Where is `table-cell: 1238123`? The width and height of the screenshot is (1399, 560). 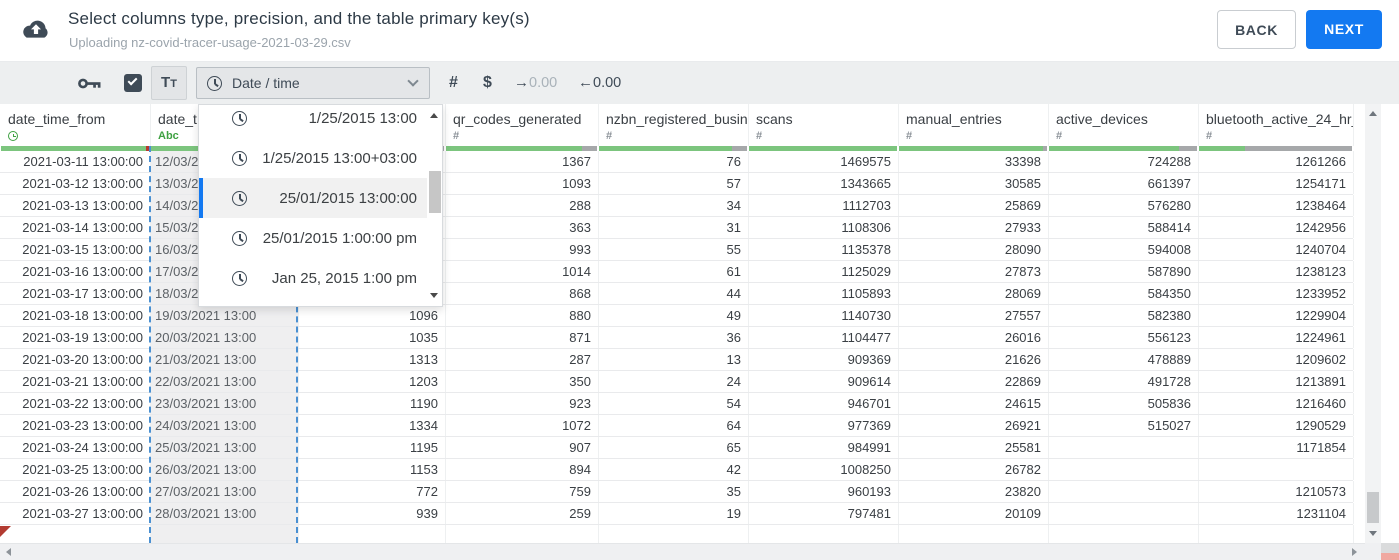
table-cell: 1238123 is located at coordinates (1276, 271).